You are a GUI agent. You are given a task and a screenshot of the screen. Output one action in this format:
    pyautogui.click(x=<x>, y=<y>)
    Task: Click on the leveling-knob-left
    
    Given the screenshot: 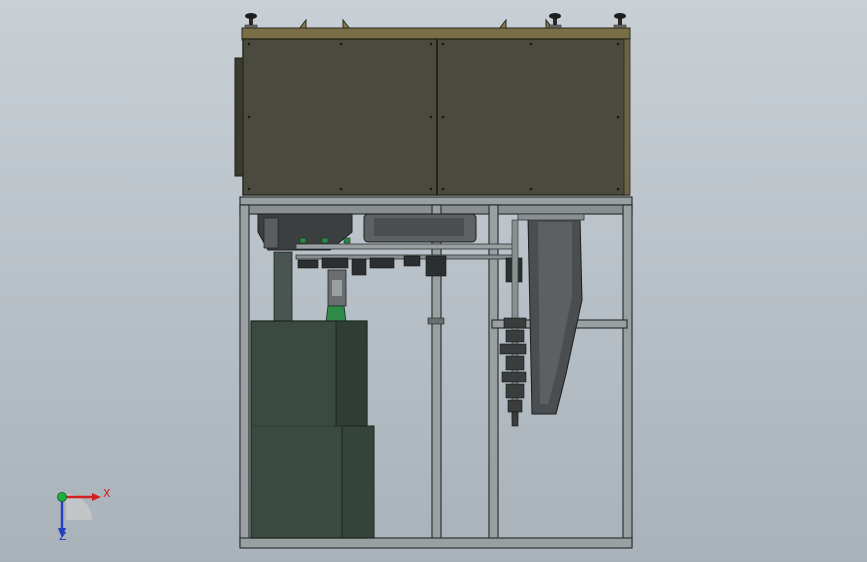 What is the action you would take?
    pyautogui.click(x=251, y=21)
    